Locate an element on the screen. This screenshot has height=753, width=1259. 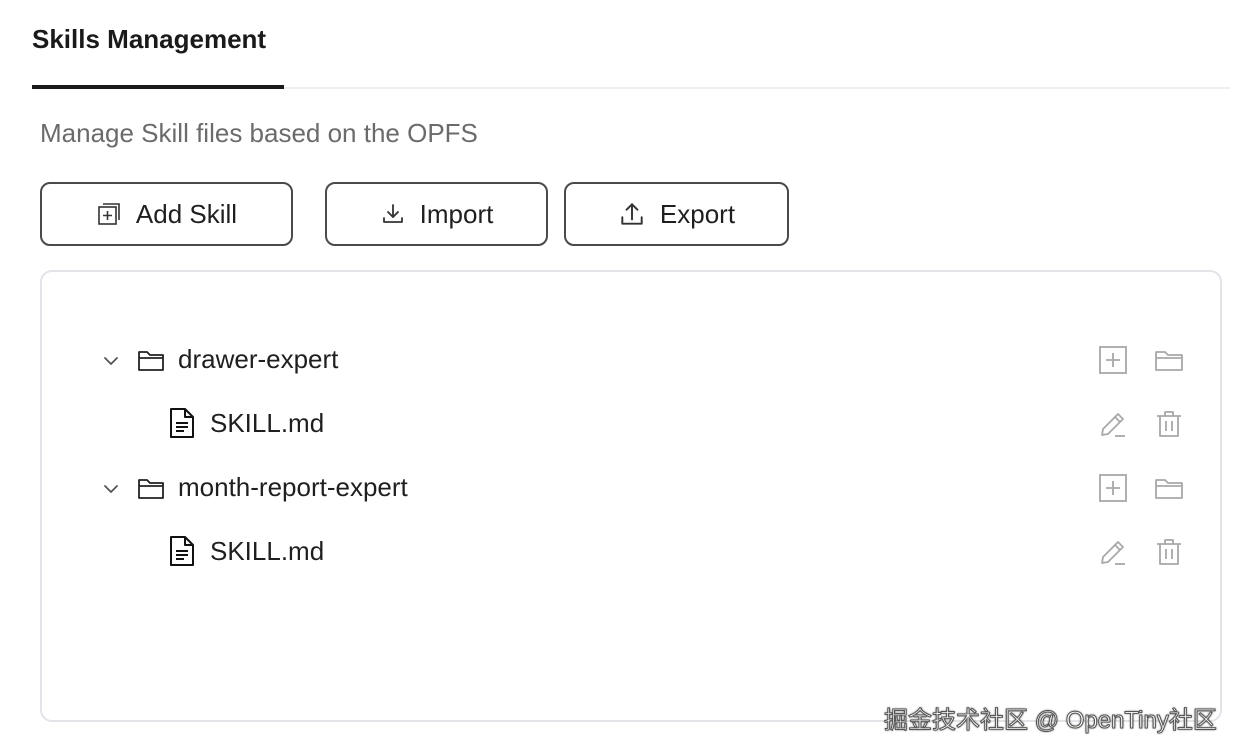
add-skill-button: Add Skill is located at coordinates (166, 214).